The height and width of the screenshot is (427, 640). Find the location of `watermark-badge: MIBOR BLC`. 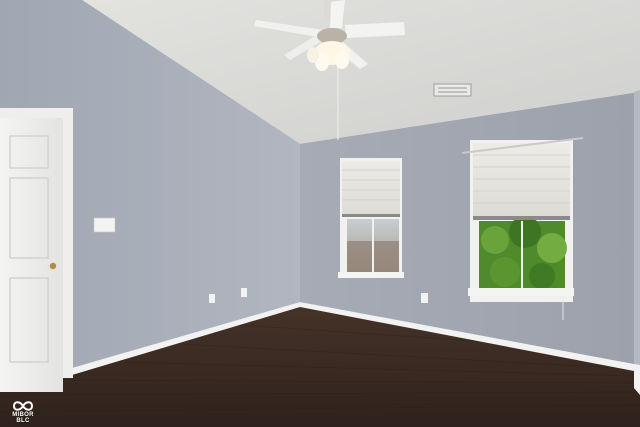

watermark-badge: MIBOR BLC is located at coordinates (23, 412).